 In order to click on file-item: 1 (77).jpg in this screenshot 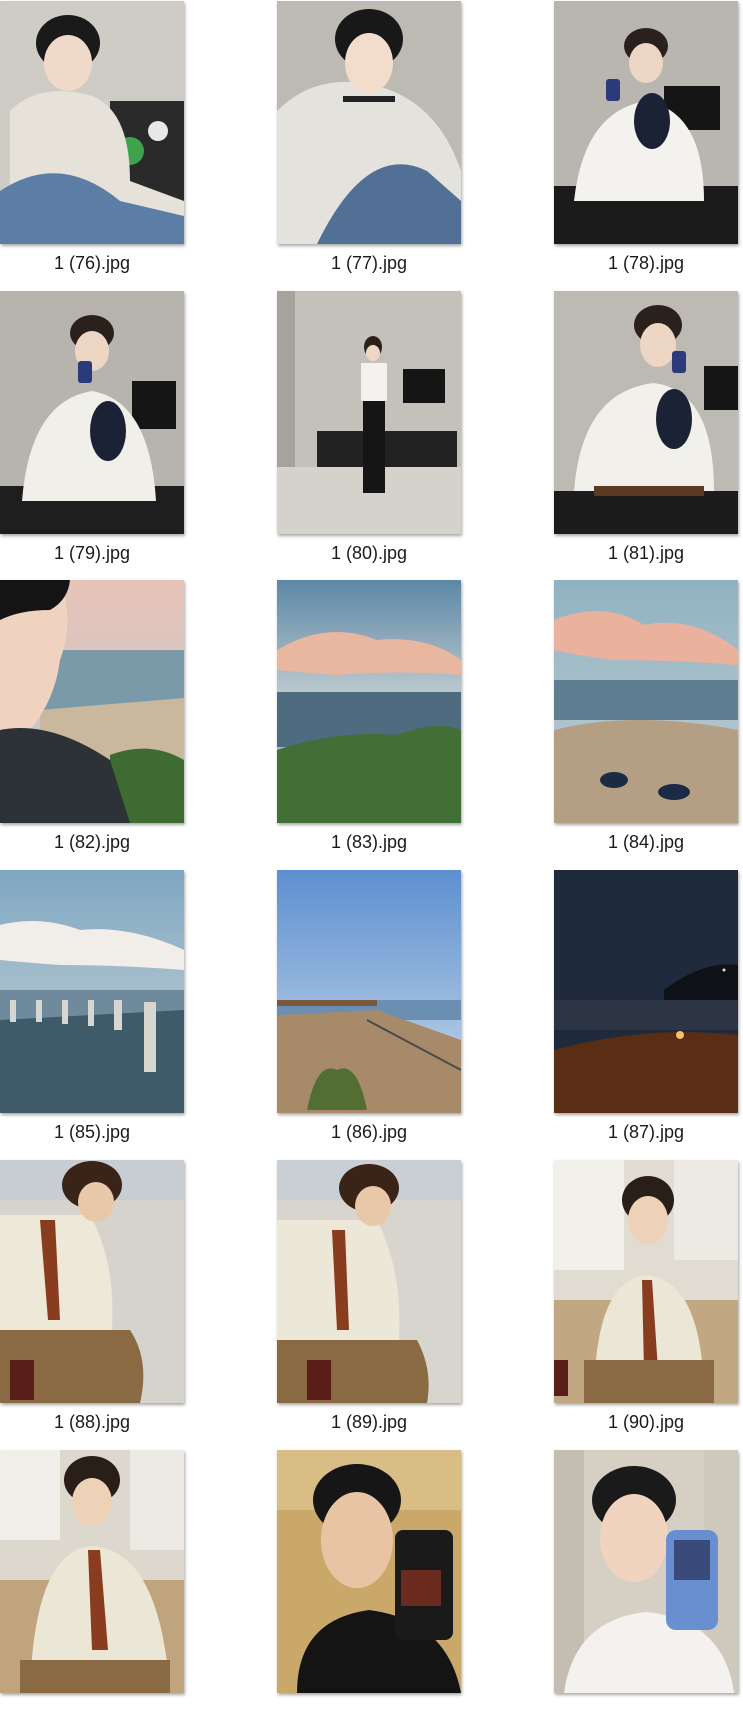, I will do `click(369, 137)`.